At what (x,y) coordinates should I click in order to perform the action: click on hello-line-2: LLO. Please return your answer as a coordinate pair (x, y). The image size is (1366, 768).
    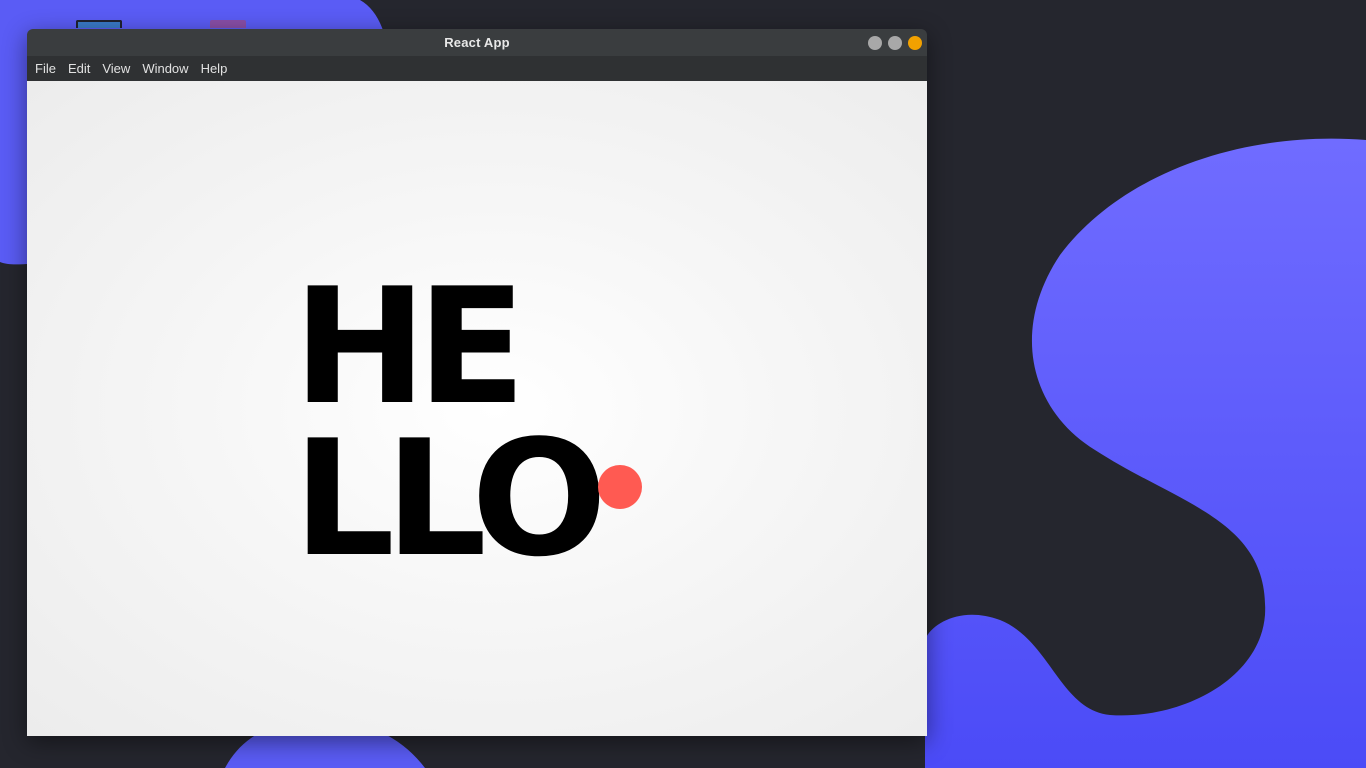
    Looking at the image, I should click on (450, 498).